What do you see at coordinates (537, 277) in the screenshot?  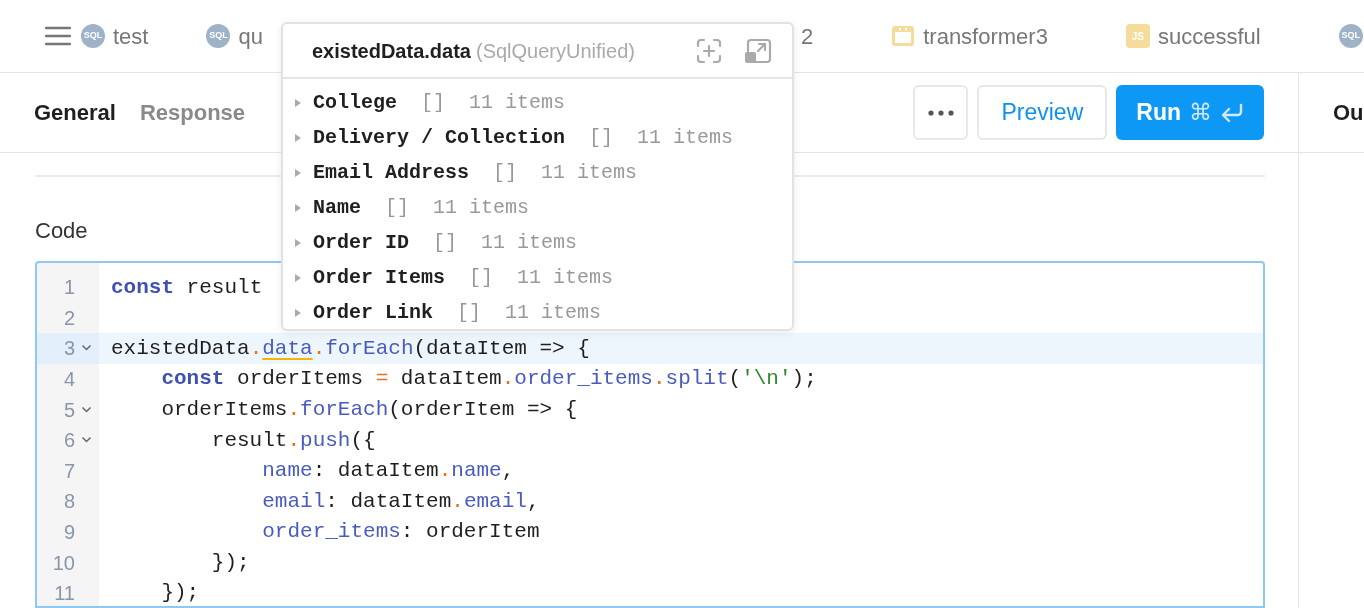 I see `data-tree-row: Order Items [] 11 items` at bounding box center [537, 277].